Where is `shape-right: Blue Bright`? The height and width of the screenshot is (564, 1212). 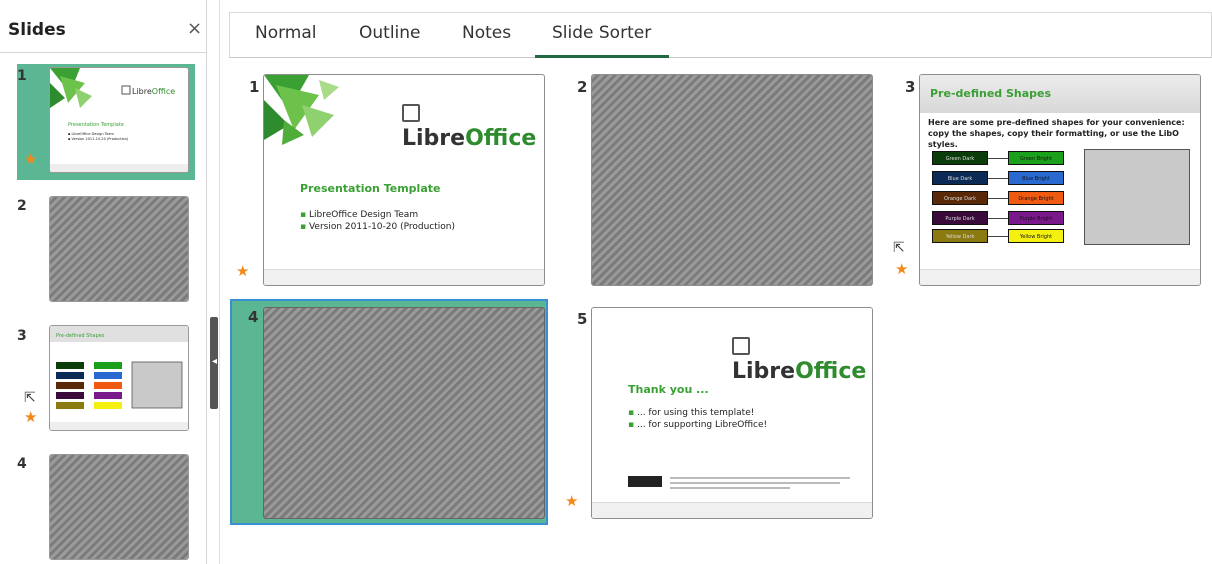
shape-right: Blue Bright is located at coordinates (1036, 178).